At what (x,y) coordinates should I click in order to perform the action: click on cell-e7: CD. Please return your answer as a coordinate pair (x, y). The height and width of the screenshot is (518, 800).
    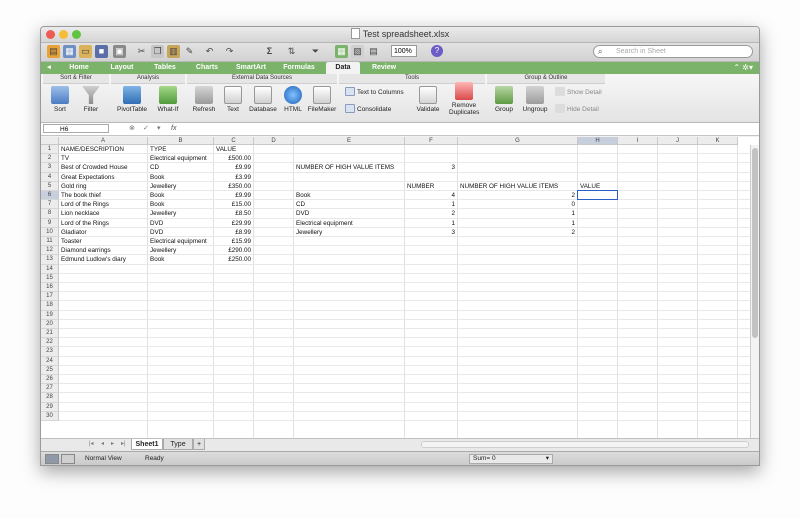
    Looking at the image, I should click on (349, 204).